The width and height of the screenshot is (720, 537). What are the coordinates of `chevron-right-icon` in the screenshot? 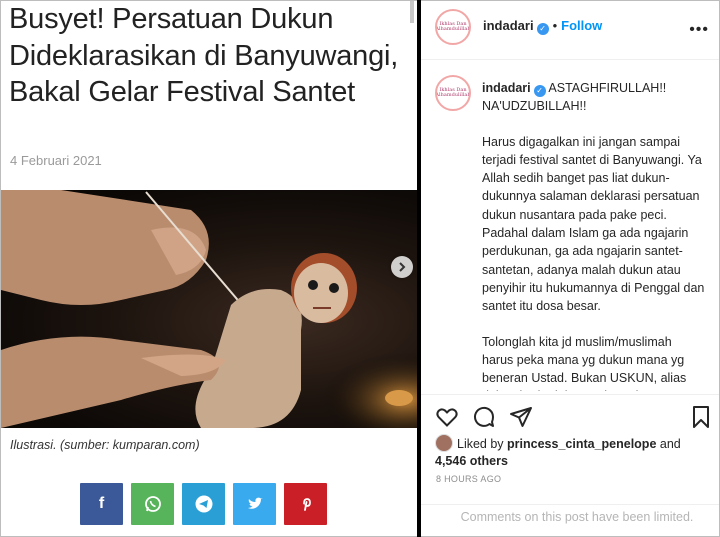 It's located at (402, 267).